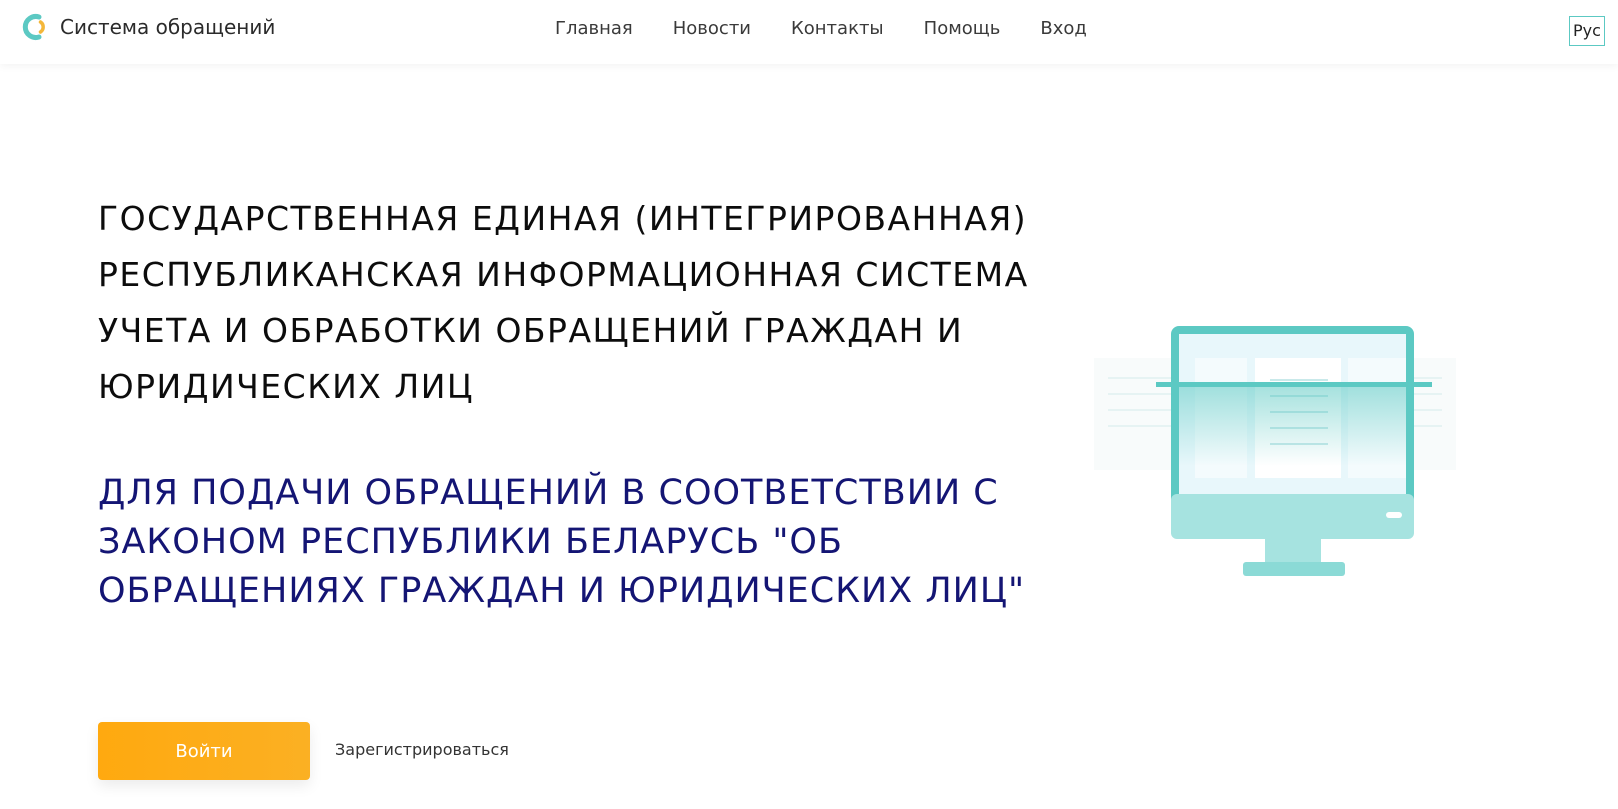 This screenshot has width=1618, height=809. I want to click on brand-name: Система обращений, so click(168, 27).